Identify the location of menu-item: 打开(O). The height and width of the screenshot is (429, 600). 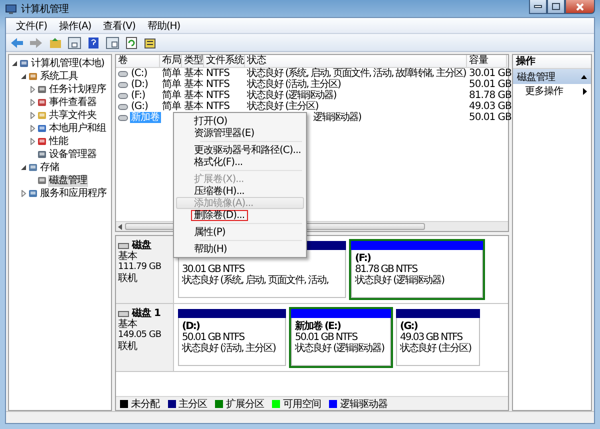
(240, 121).